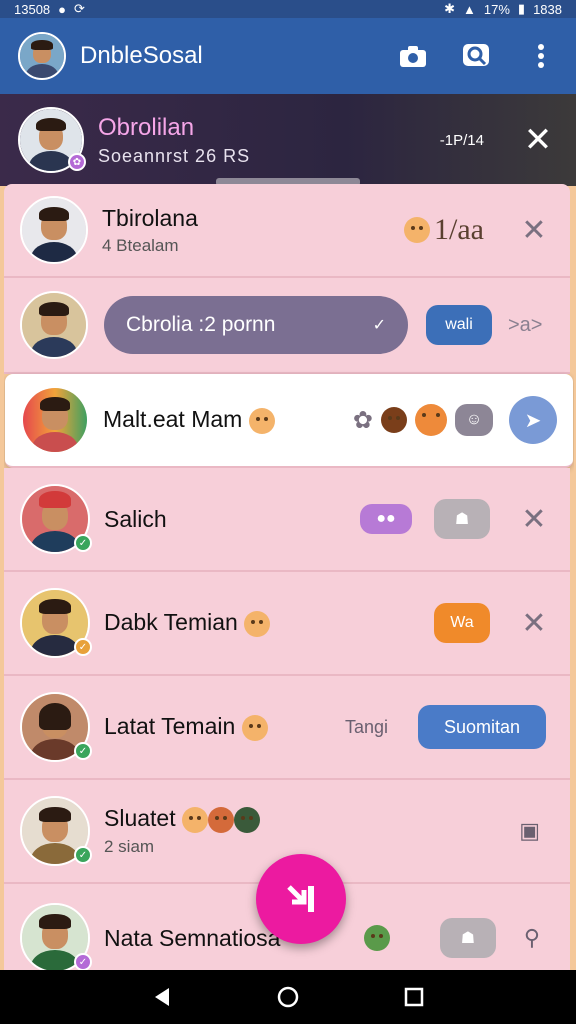  What do you see at coordinates (538, 140) in the screenshot?
I see `close-icon: ✕` at bounding box center [538, 140].